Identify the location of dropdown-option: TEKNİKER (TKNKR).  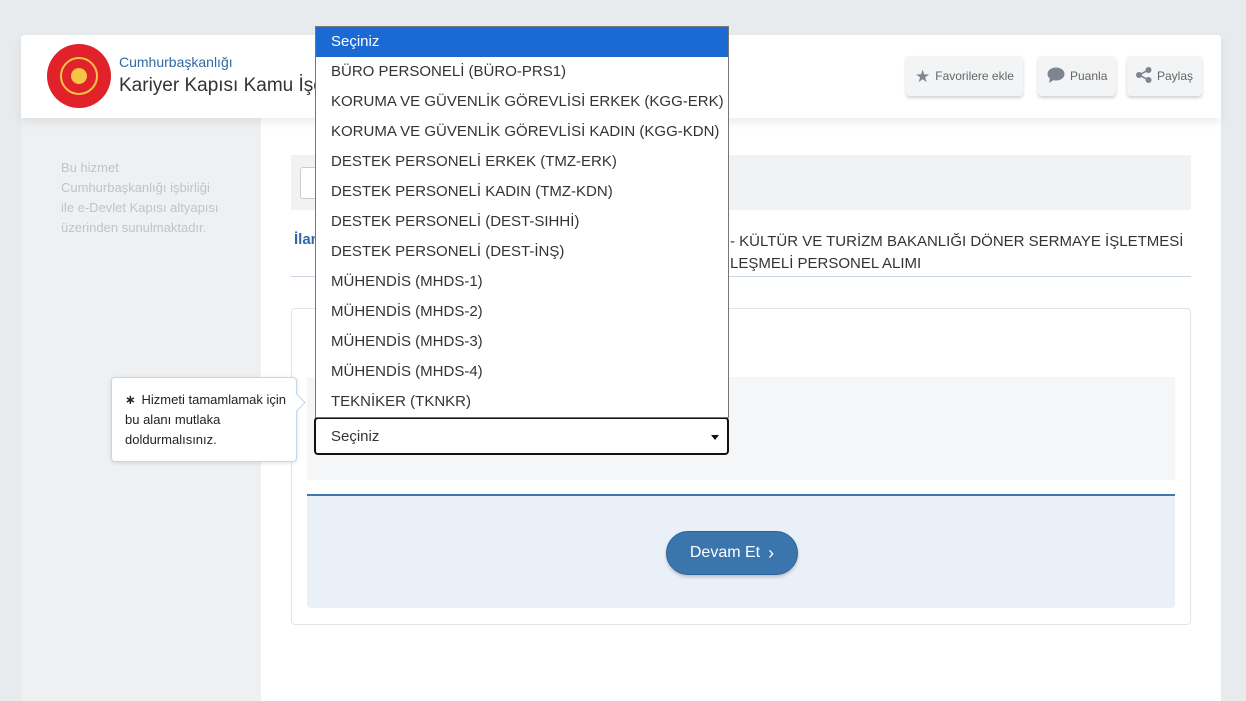
(522, 402).